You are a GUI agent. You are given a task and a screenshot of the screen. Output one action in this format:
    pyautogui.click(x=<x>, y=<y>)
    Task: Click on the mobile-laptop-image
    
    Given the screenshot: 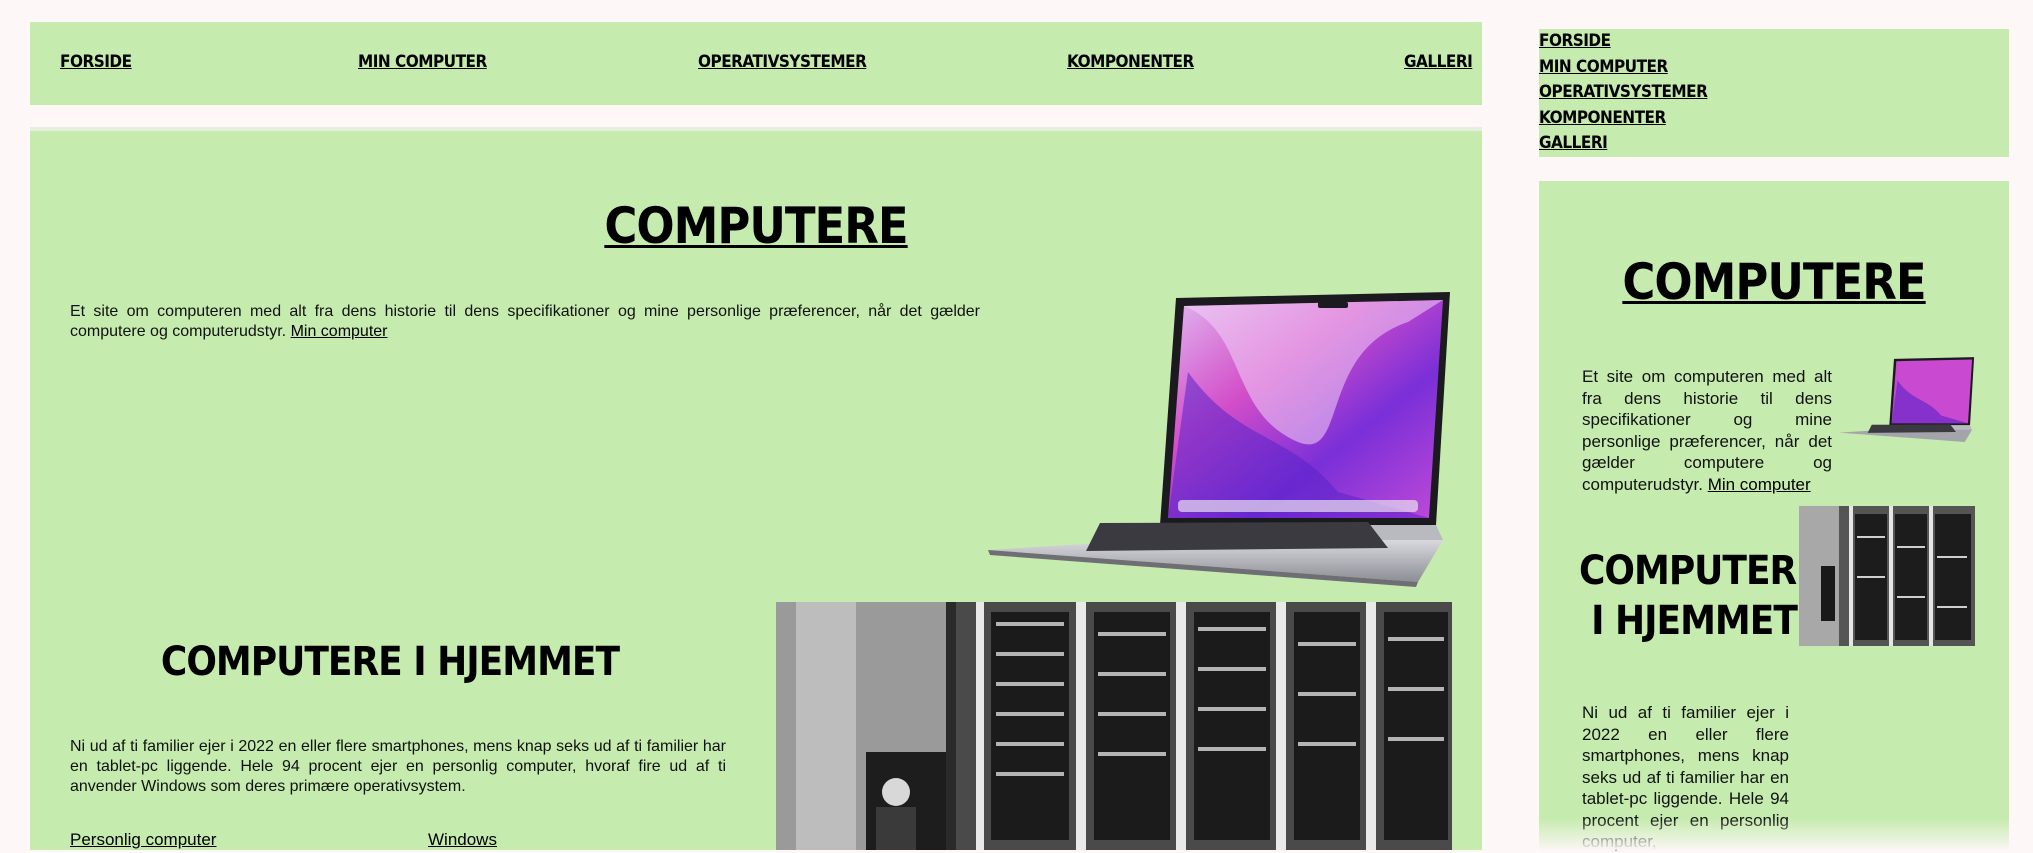 What is the action you would take?
    pyautogui.click(x=1907, y=399)
    